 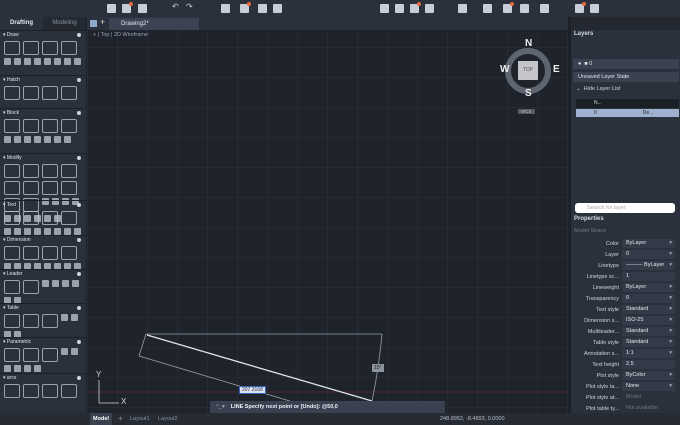 What do you see at coordinates (43, 35) in the screenshot?
I see `section-header: ▾ Draw` at bounding box center [43, 35].